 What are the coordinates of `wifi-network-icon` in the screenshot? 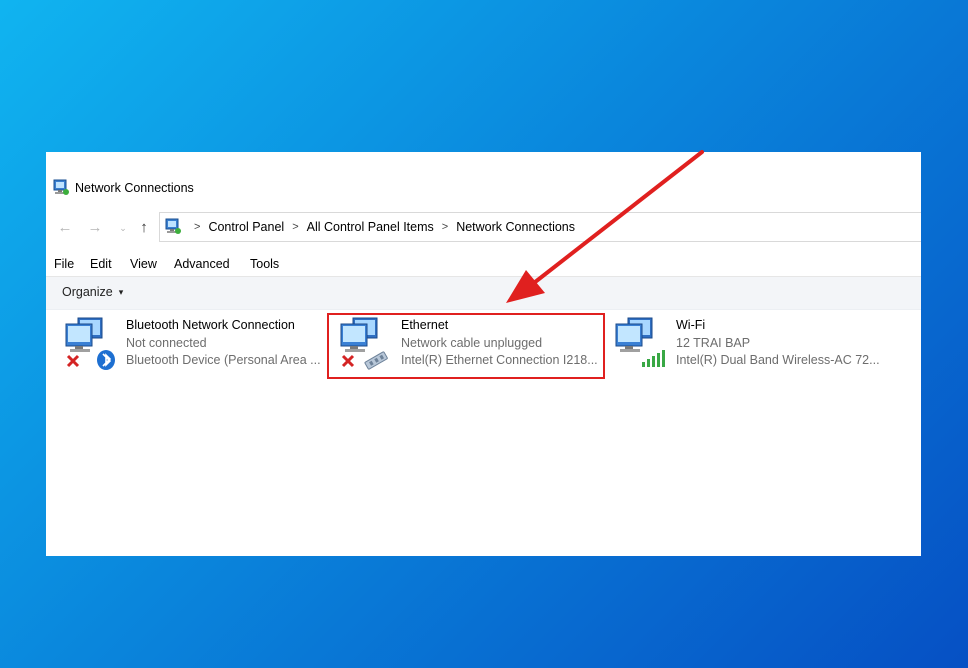 It's located at (640, 342).